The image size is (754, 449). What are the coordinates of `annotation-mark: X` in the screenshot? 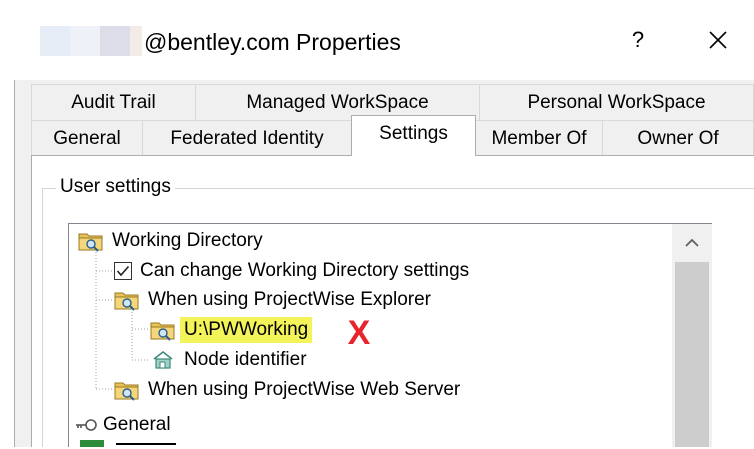 It's located at (359, 332).